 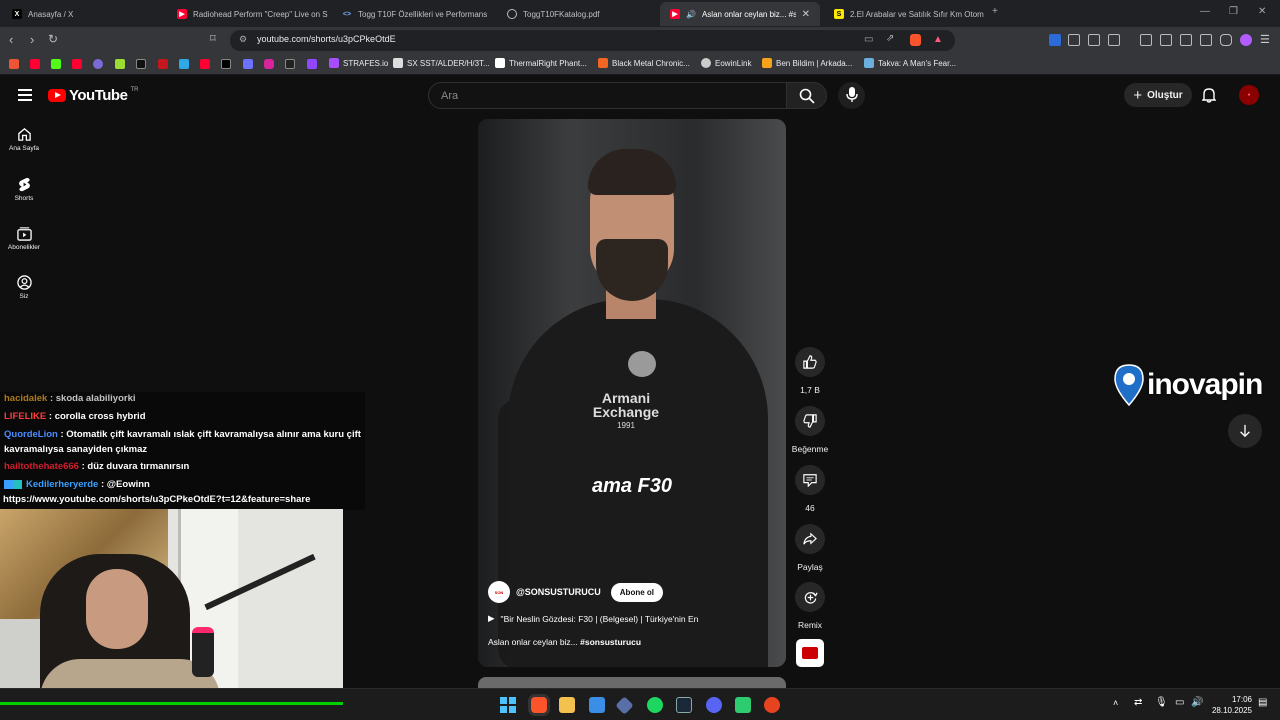 What do you see at coordinates (564, 642) in the screenshot?
I see `video-description: Aslan onlar ceylan biz... #sonsusturucu` at bounding box center [564, 642].